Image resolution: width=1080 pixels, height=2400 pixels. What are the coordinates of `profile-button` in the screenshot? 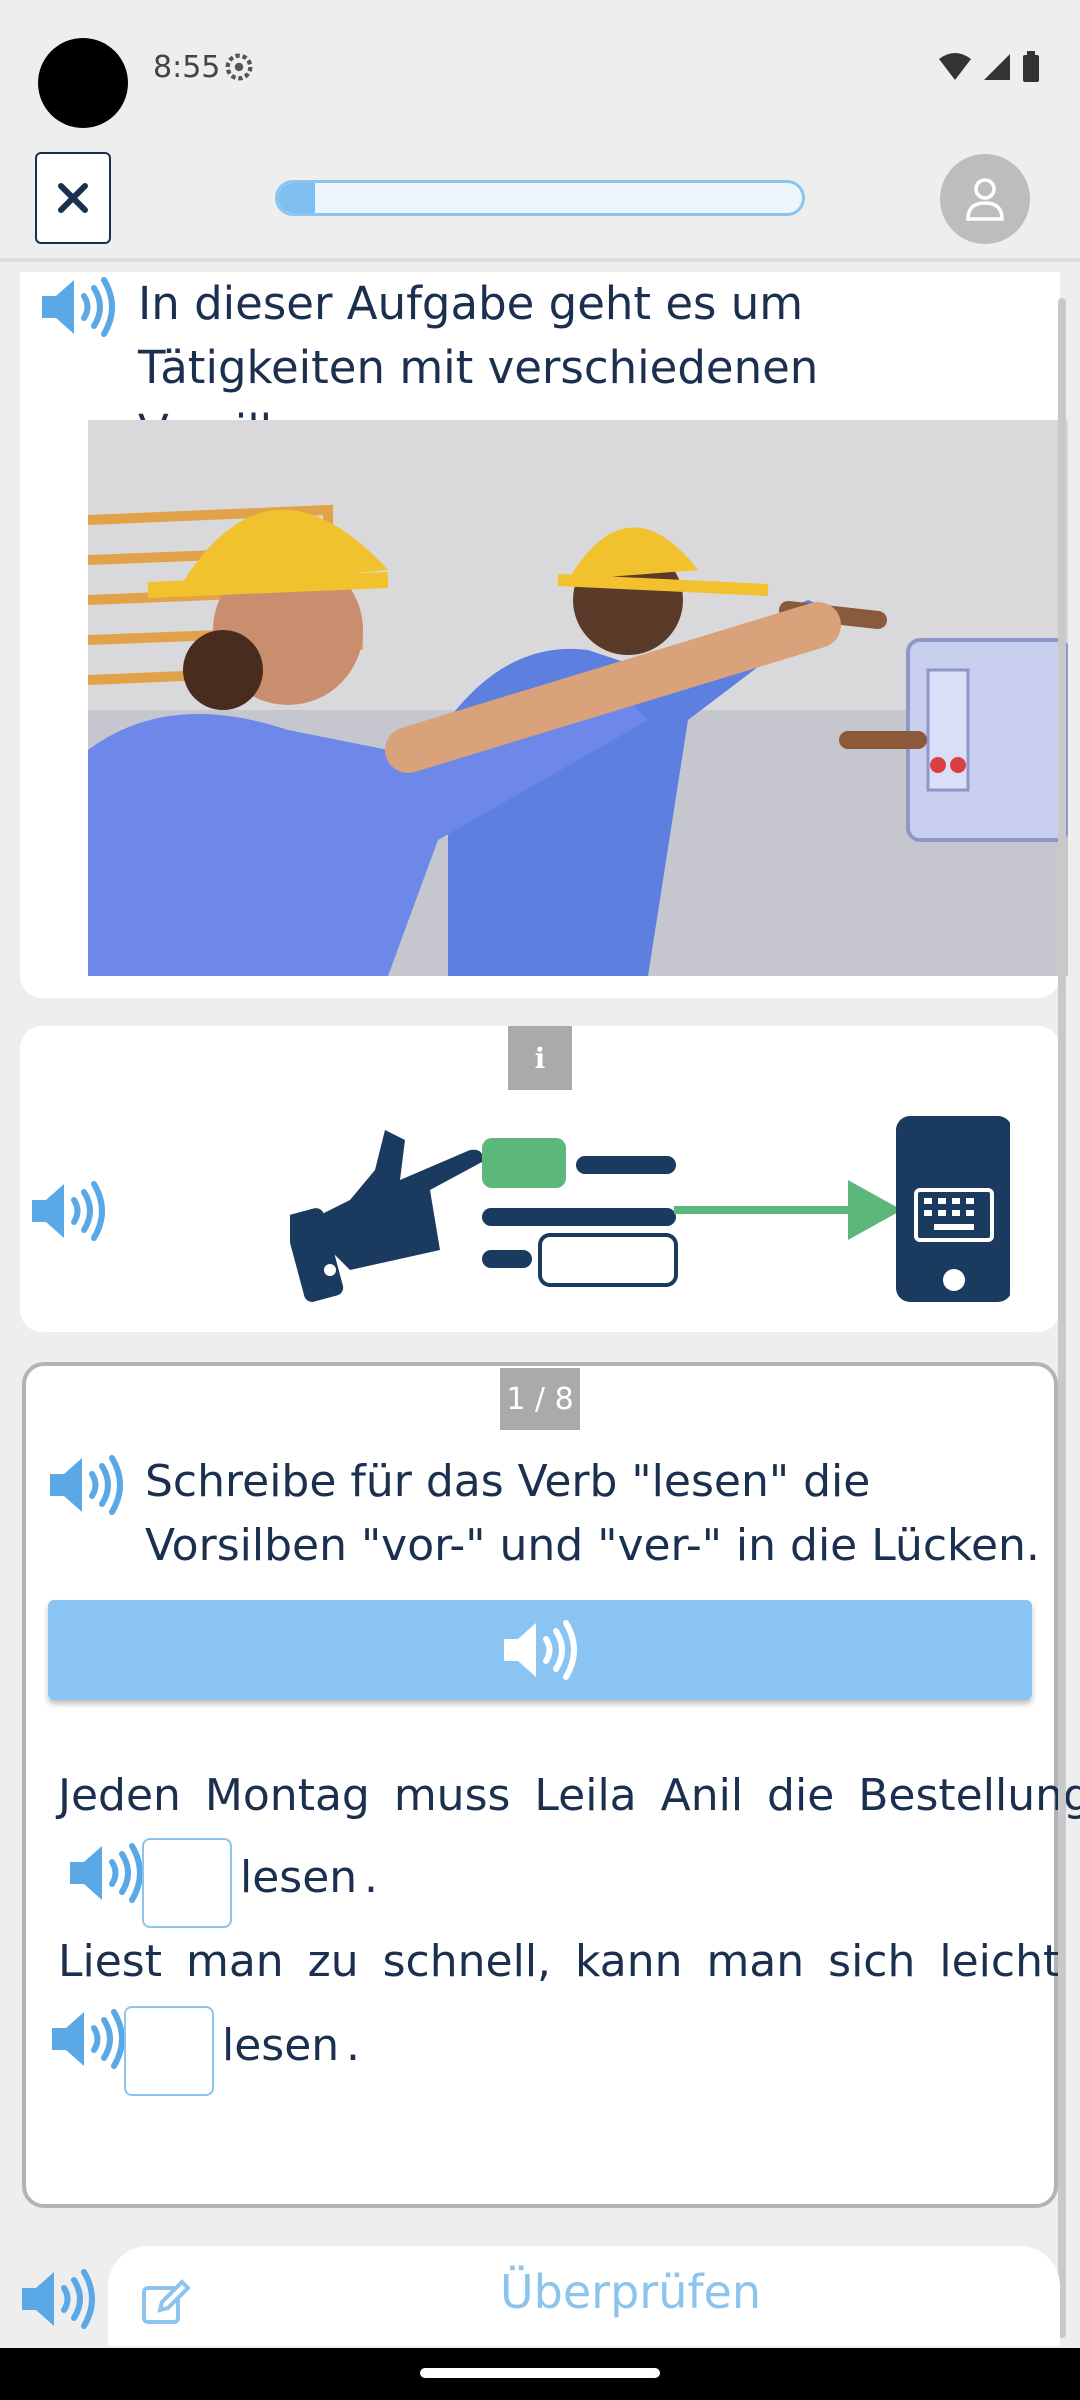 It's located at (985, 199).